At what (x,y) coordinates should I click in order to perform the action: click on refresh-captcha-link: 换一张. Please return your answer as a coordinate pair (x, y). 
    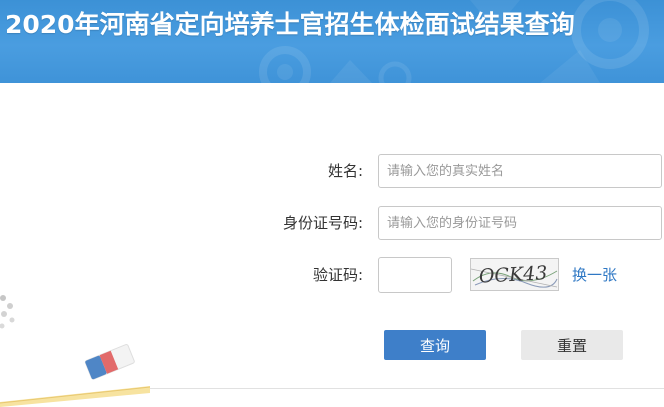
    Looking at the image, I should click on (594, 274).